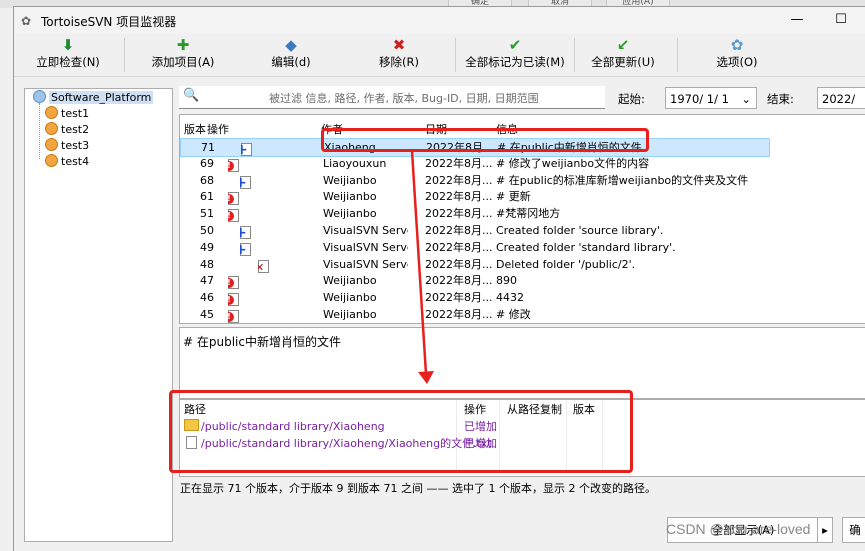 Image resolution: width=865 pixels, height=551 pixels. I want to click on watermark: CSDN @You-are-loved, so click(738, 529).